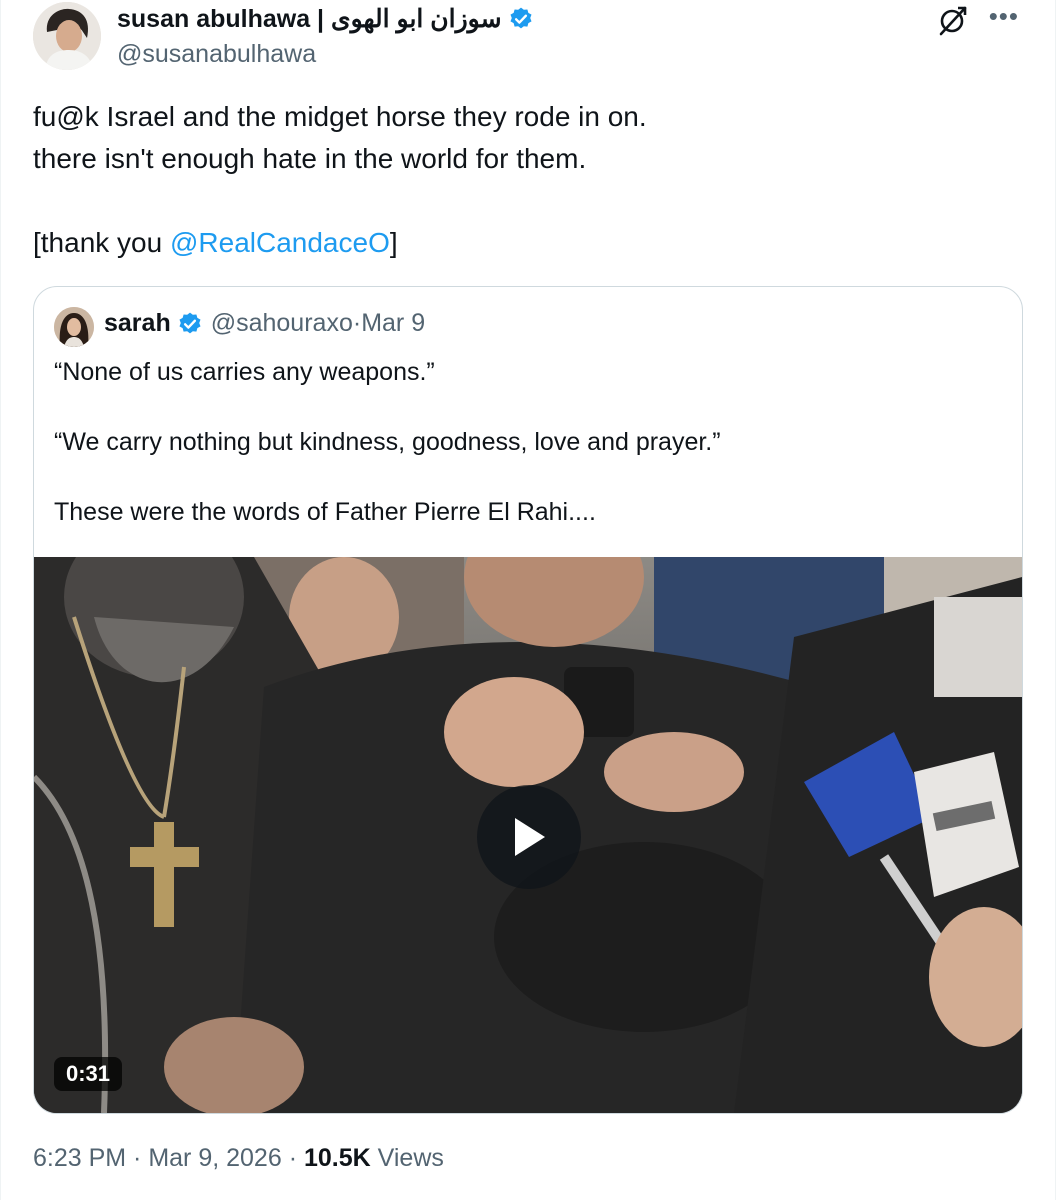  Describe the element at coordinates (393, 242) in the screenshot. I see `tweet-text-end: ]` at that location.